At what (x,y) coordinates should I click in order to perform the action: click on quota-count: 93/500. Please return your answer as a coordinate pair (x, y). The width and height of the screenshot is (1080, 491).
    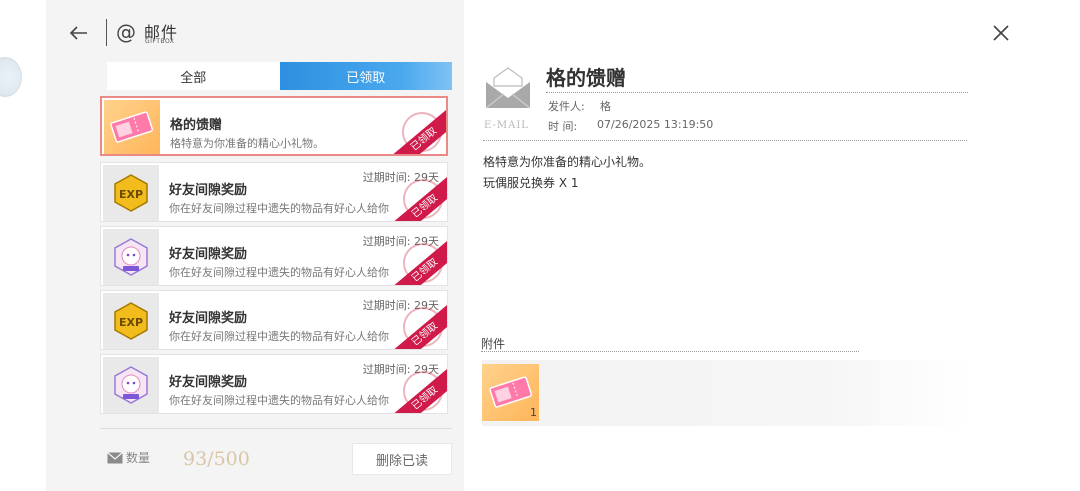
    Looking at the image, I should click on (216, 459).